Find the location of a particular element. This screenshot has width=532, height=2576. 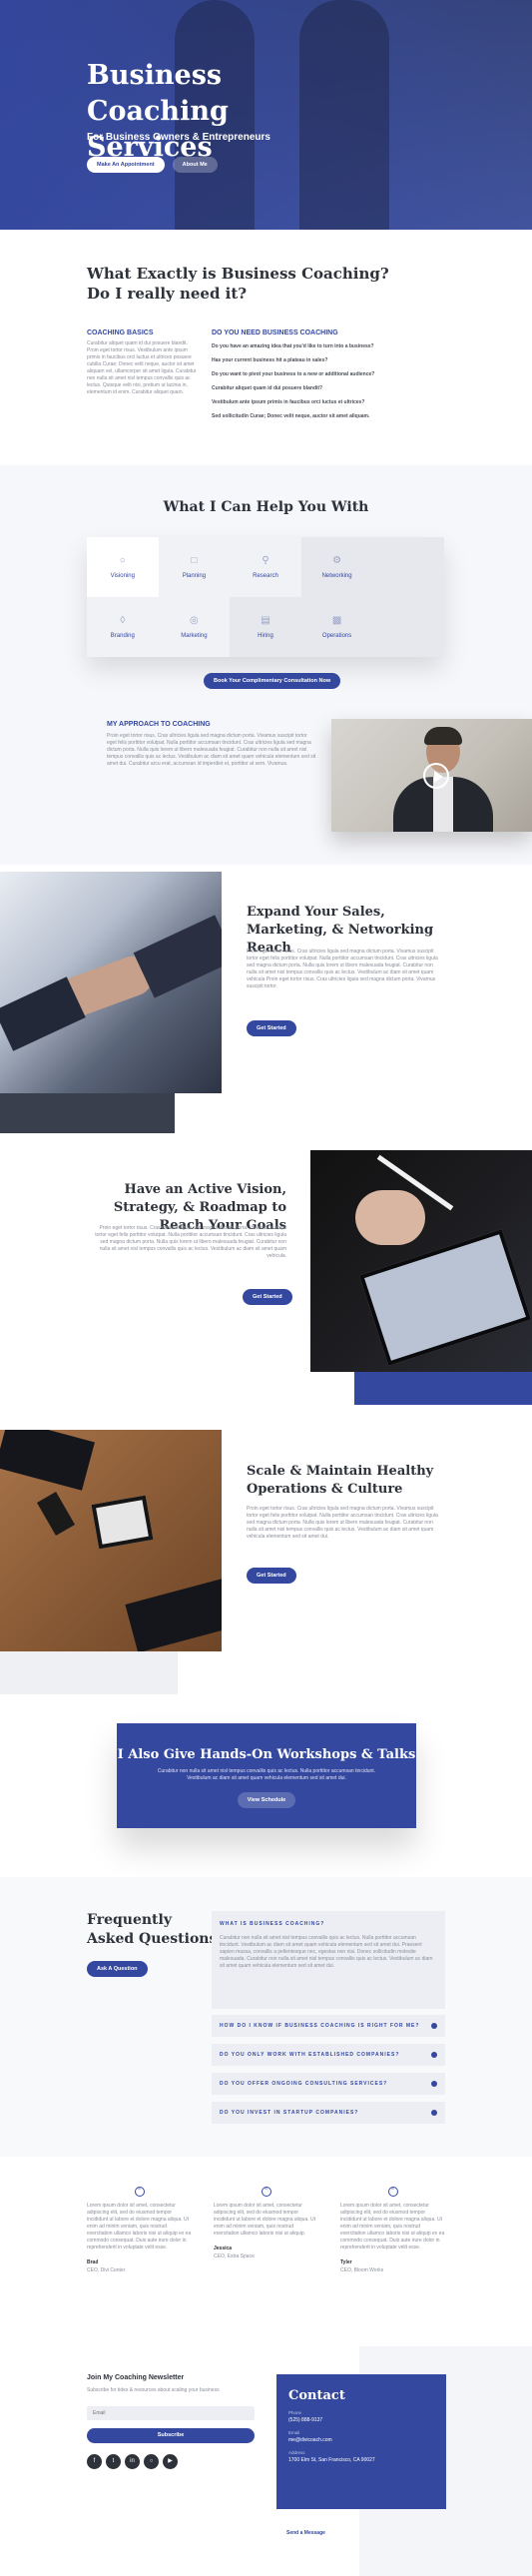

service-planning: □ Planning is located at coordinates (194, 567).